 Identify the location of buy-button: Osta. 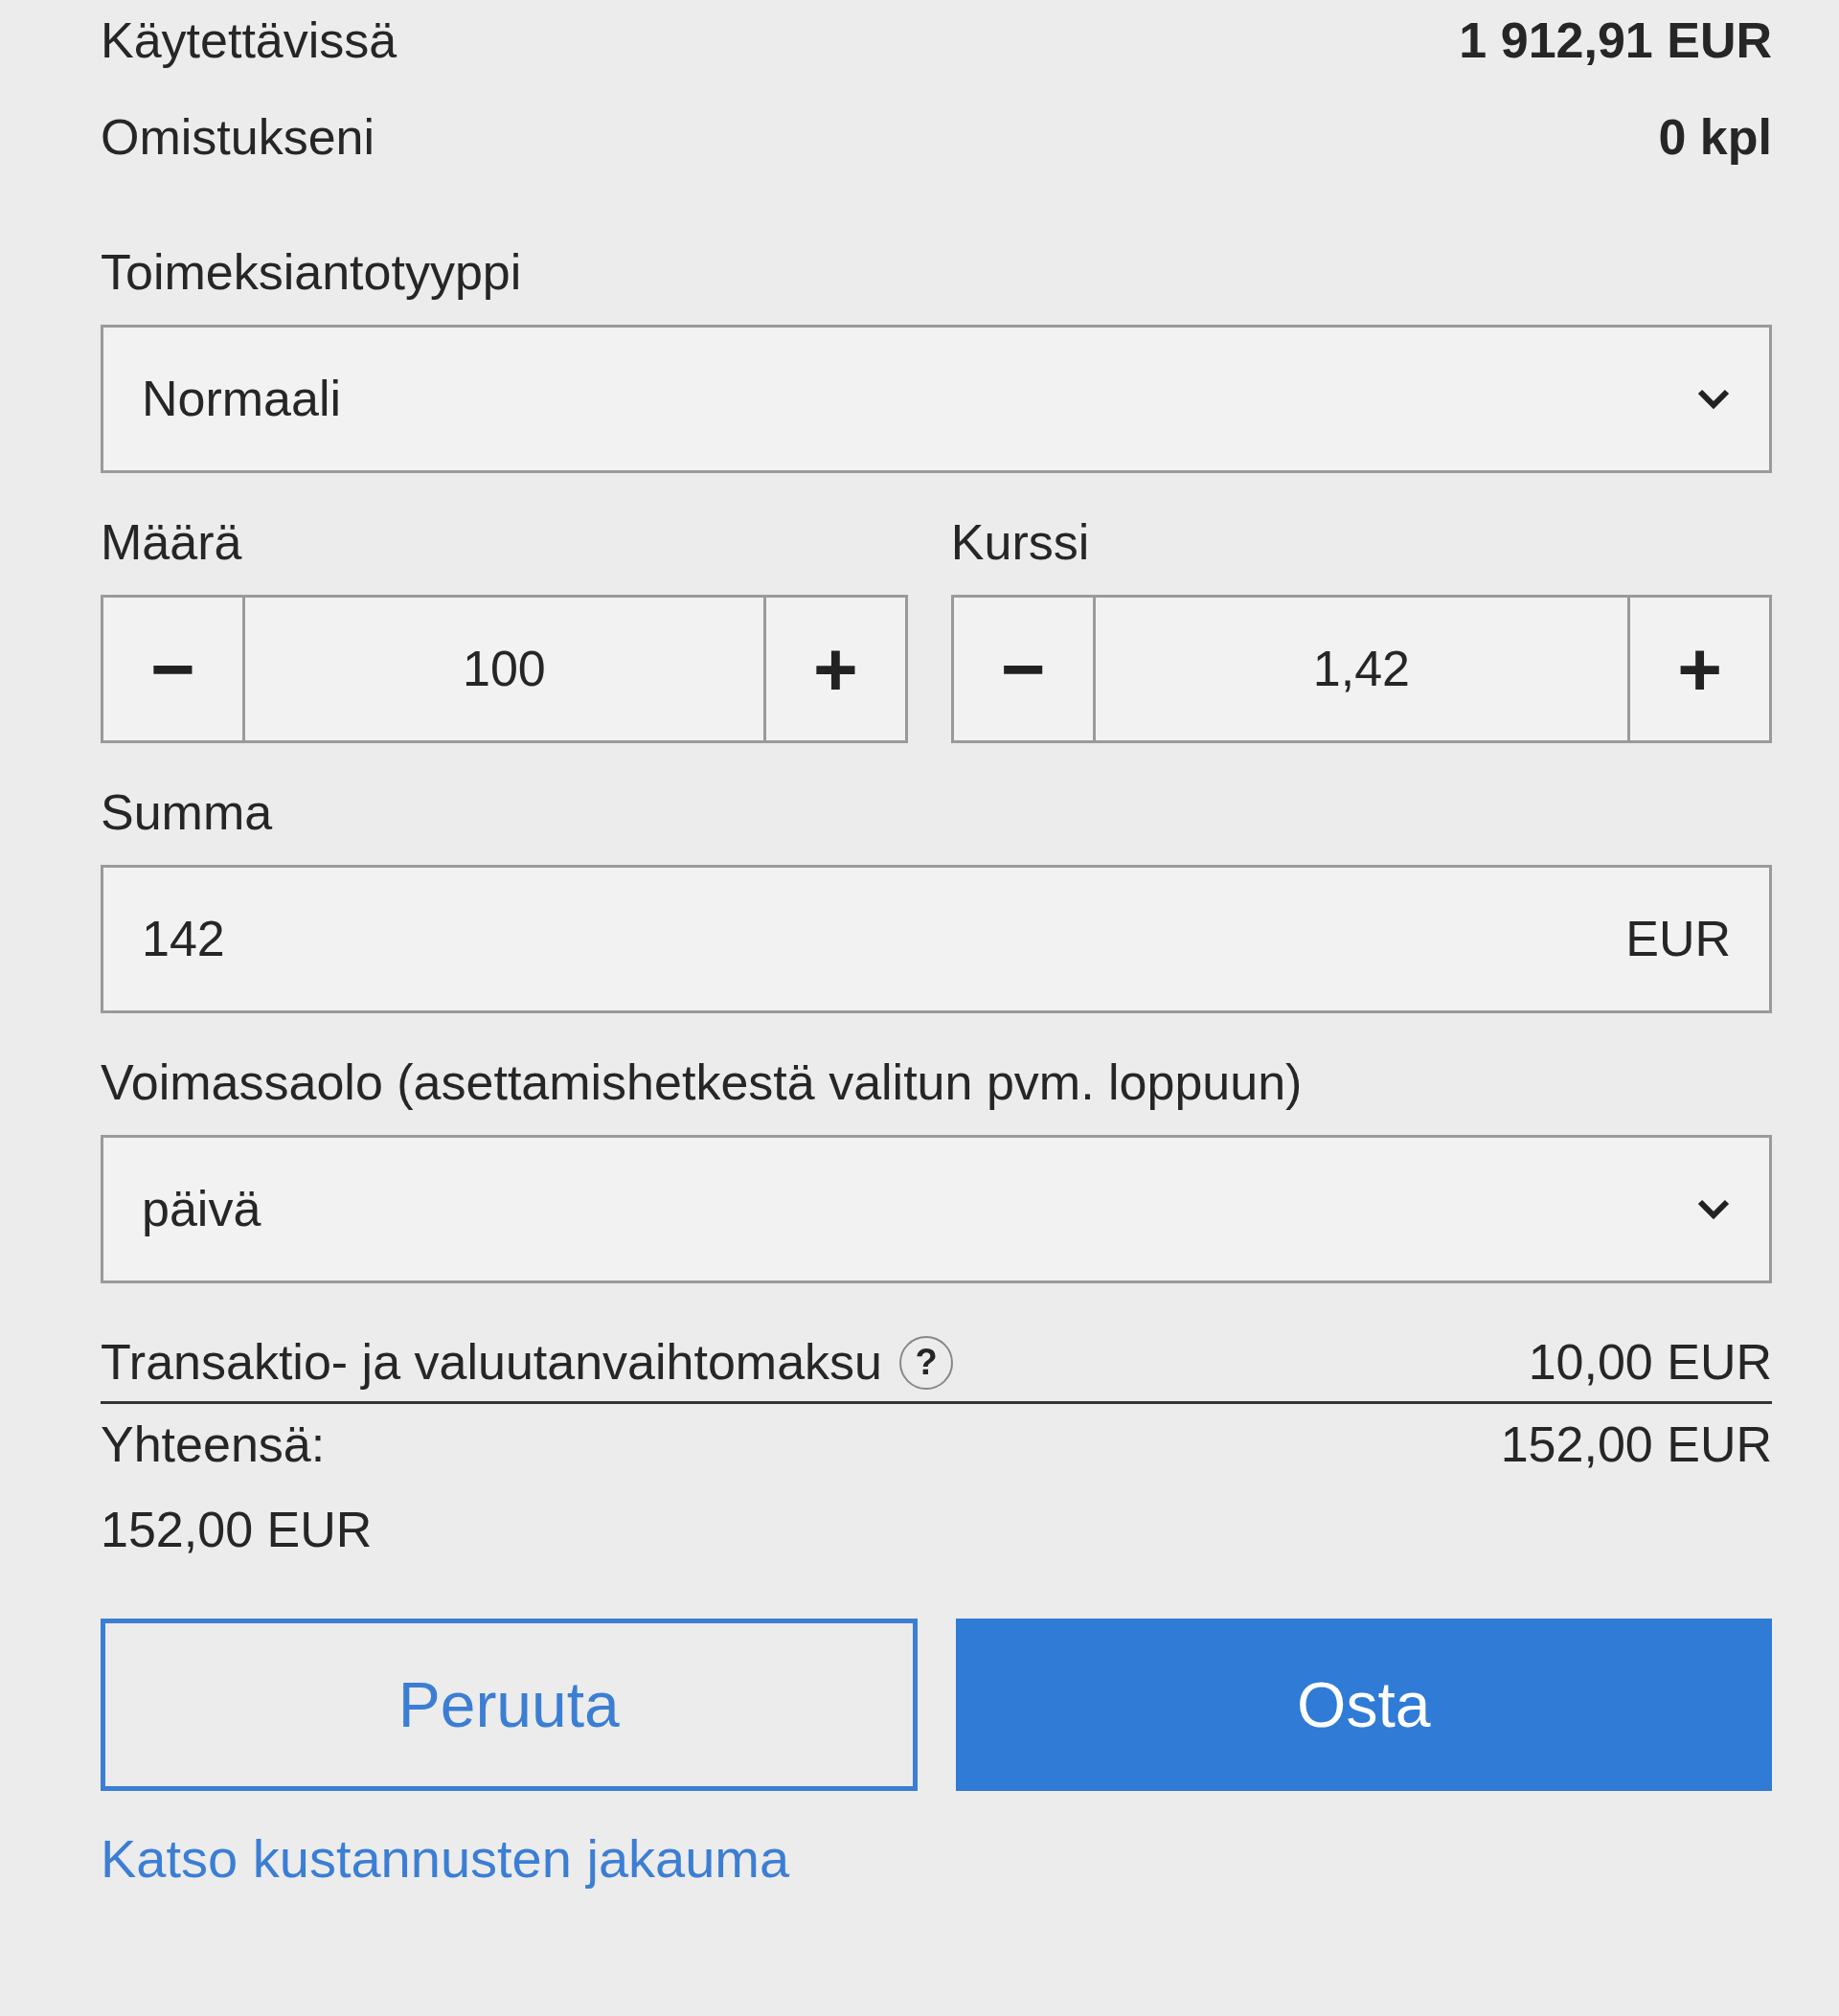
(1363, 1705).